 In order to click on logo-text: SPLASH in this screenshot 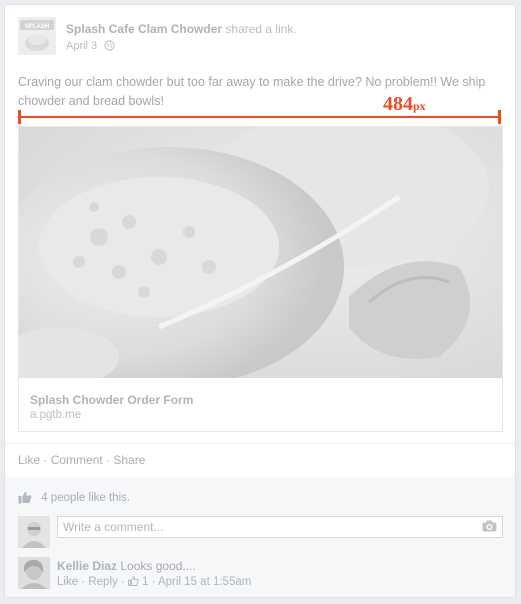, I will do `click(37, 27)`.